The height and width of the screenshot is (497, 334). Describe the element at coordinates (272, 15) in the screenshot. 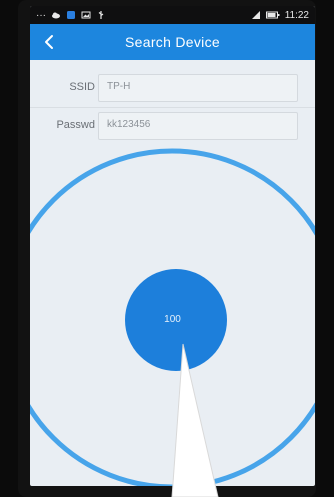

I see `battery-icon` at that location.